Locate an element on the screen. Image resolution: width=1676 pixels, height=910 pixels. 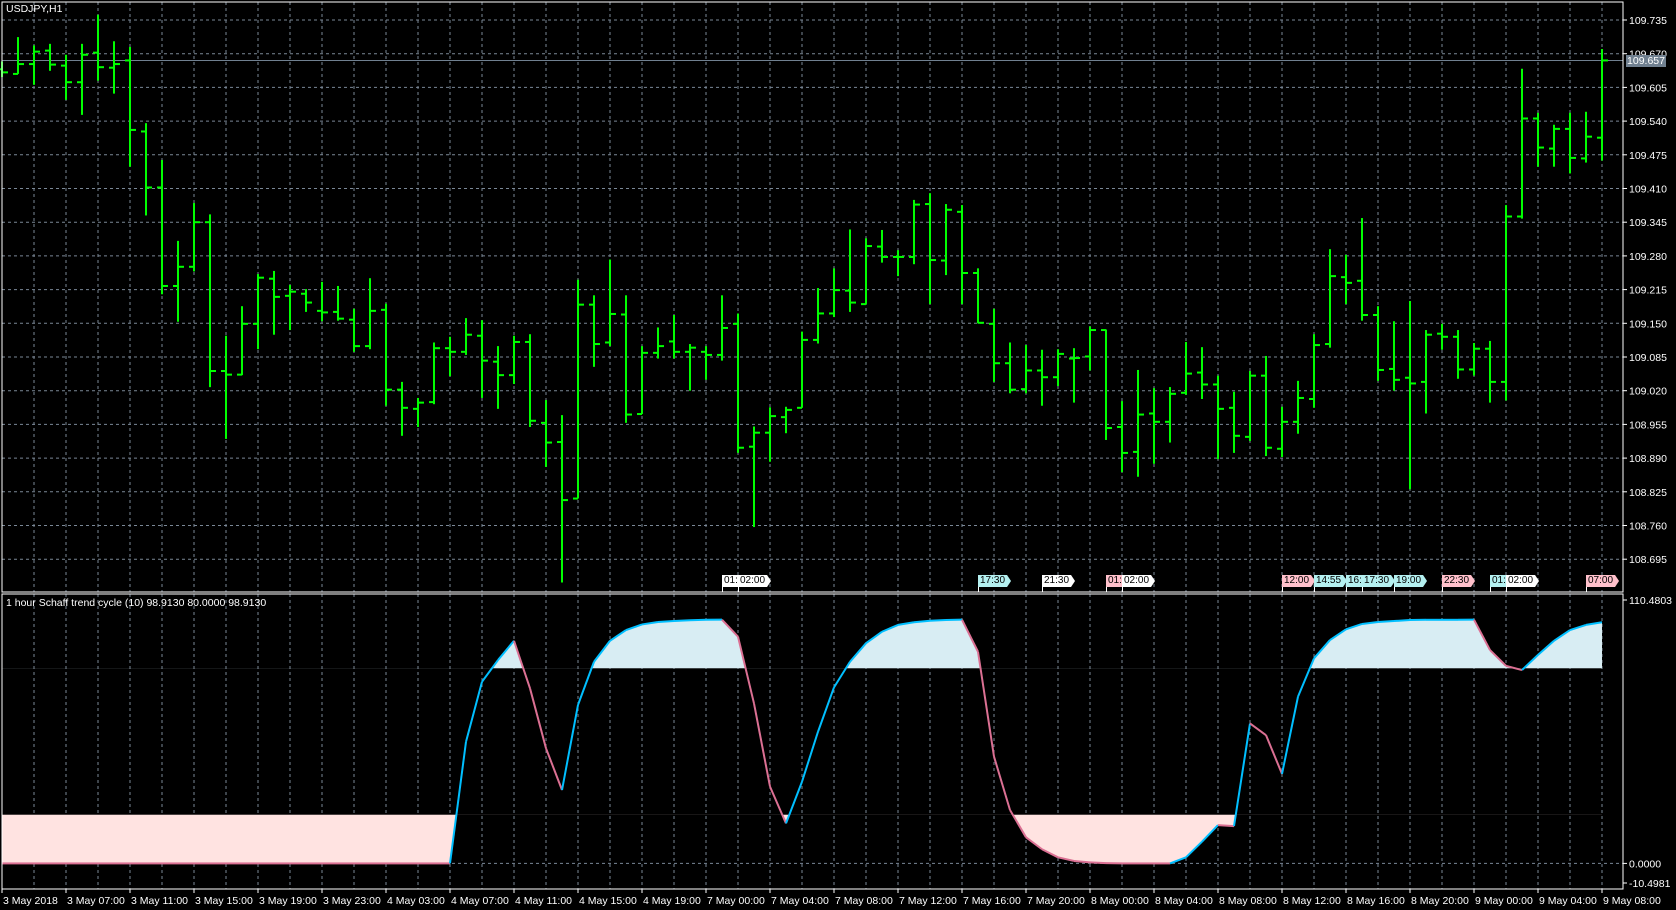
time-axis-label: 7 May 12:00 is located at coordinates (928, 901).